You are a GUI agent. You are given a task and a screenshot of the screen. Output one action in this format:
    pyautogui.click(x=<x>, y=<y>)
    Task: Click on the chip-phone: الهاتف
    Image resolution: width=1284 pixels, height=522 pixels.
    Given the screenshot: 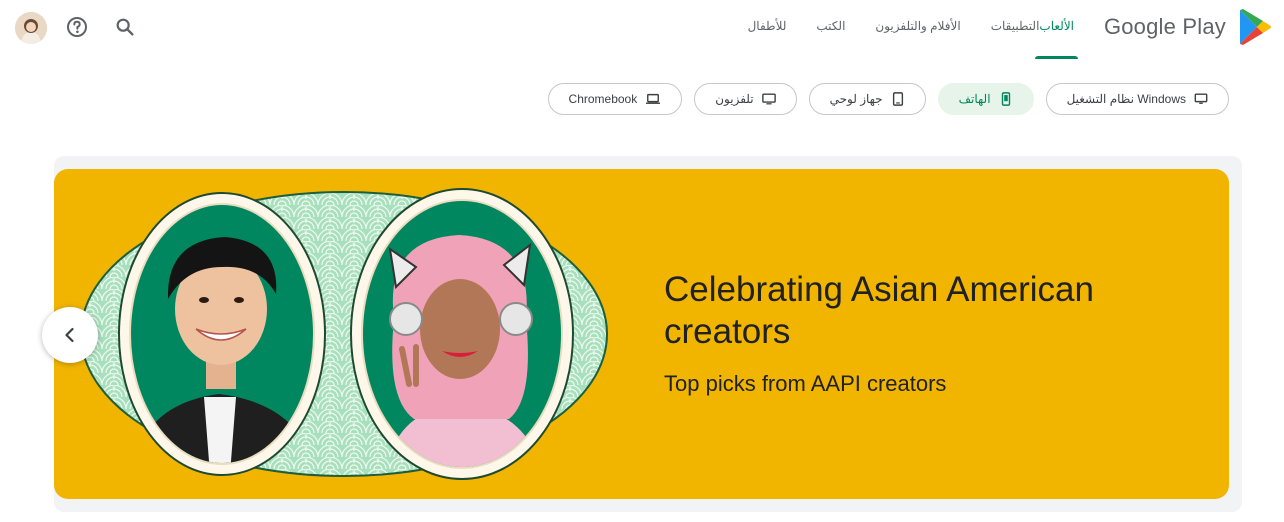 What is the action you would take?
    pyautogui.click(x=985, y=99)
    